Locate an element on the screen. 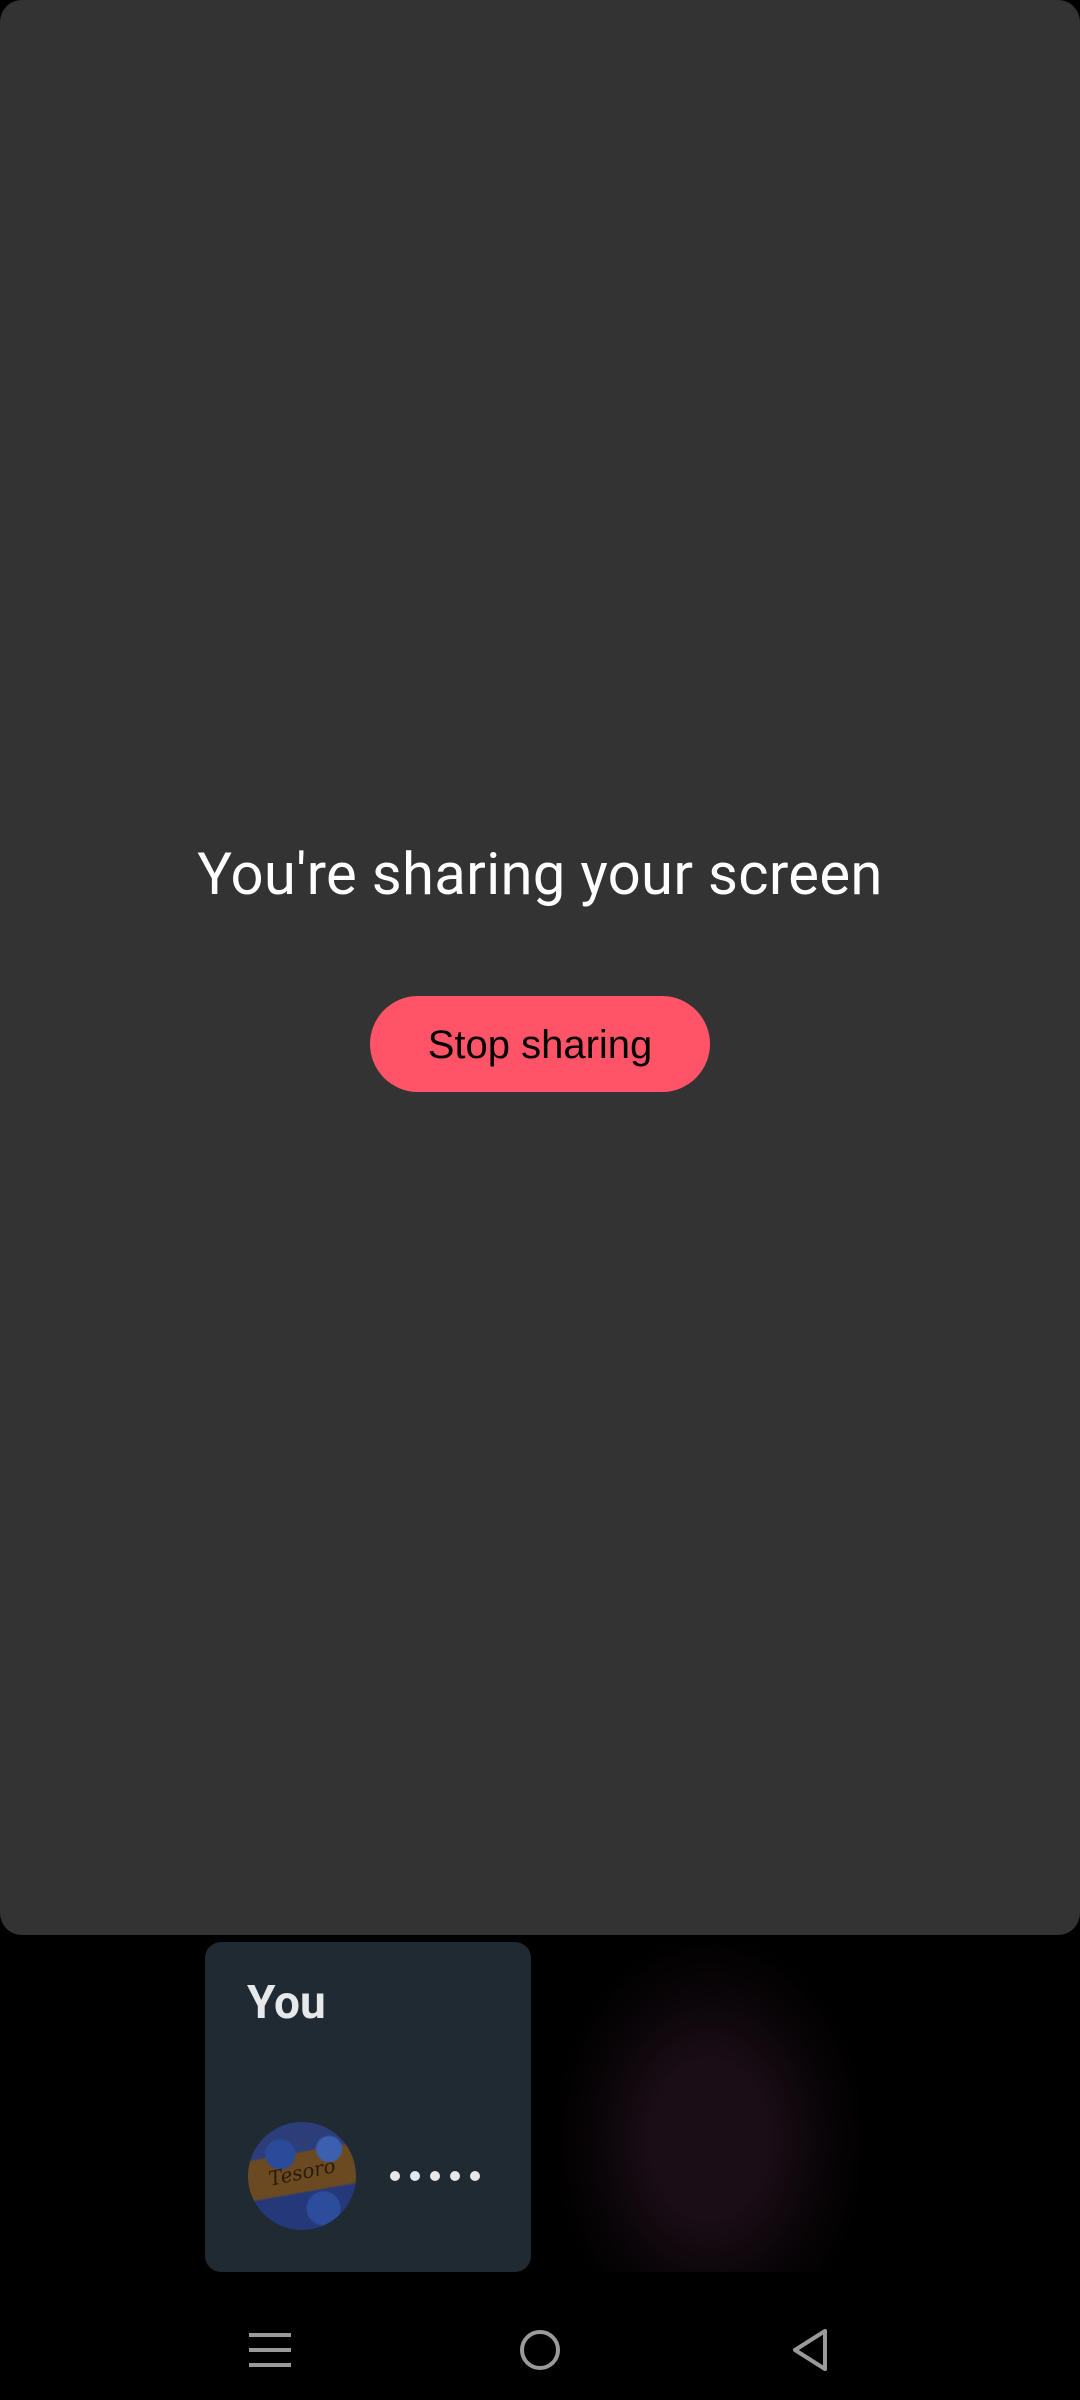 The width and height of the screenshot is (1080, 2400). home-button is located at coordinates (540, 2350).